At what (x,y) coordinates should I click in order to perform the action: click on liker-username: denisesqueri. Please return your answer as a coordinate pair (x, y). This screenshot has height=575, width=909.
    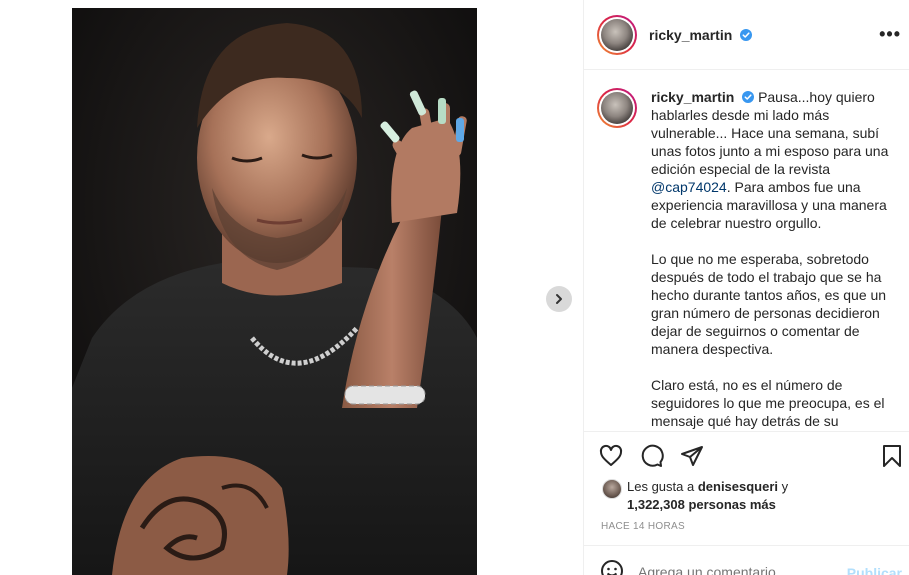
    Looking at the image, I should click on (738, 486).